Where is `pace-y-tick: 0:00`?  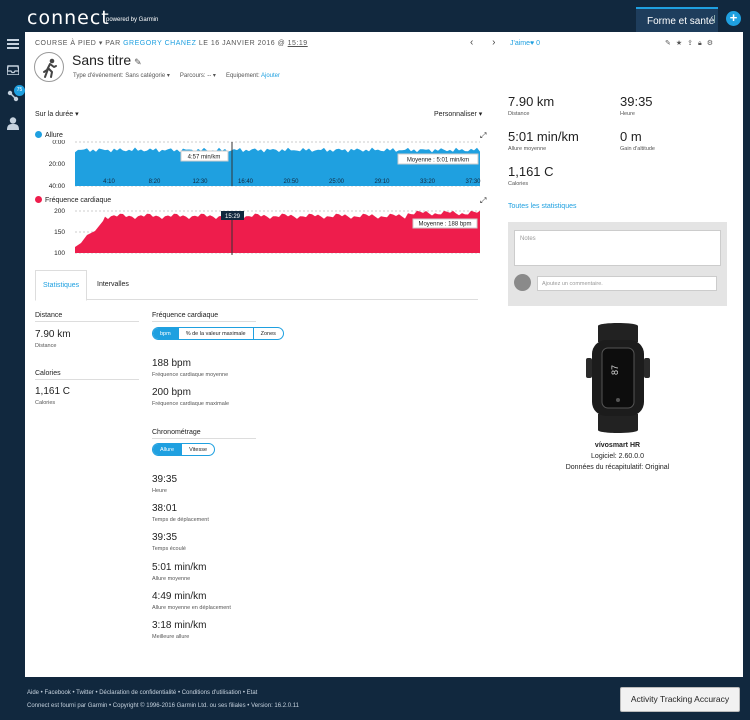
pace-y-tick: 0:00 is located at coordinates (58, 143).